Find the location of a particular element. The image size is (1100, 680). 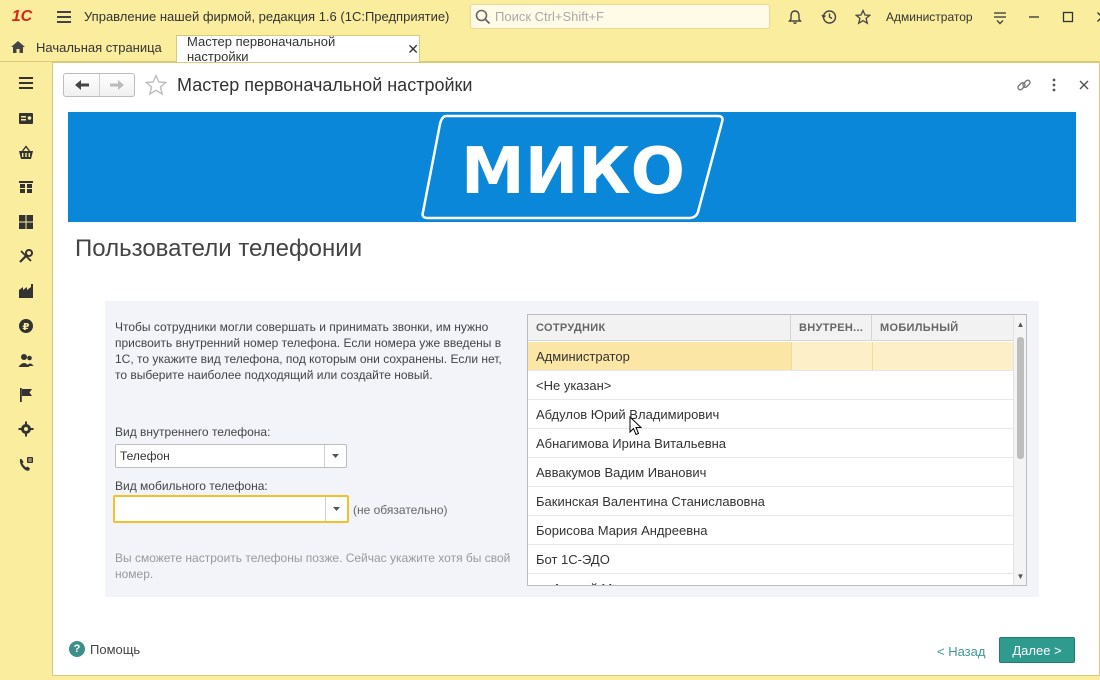

employee-cell: <Не указан> is located at coordinates (659, 385).